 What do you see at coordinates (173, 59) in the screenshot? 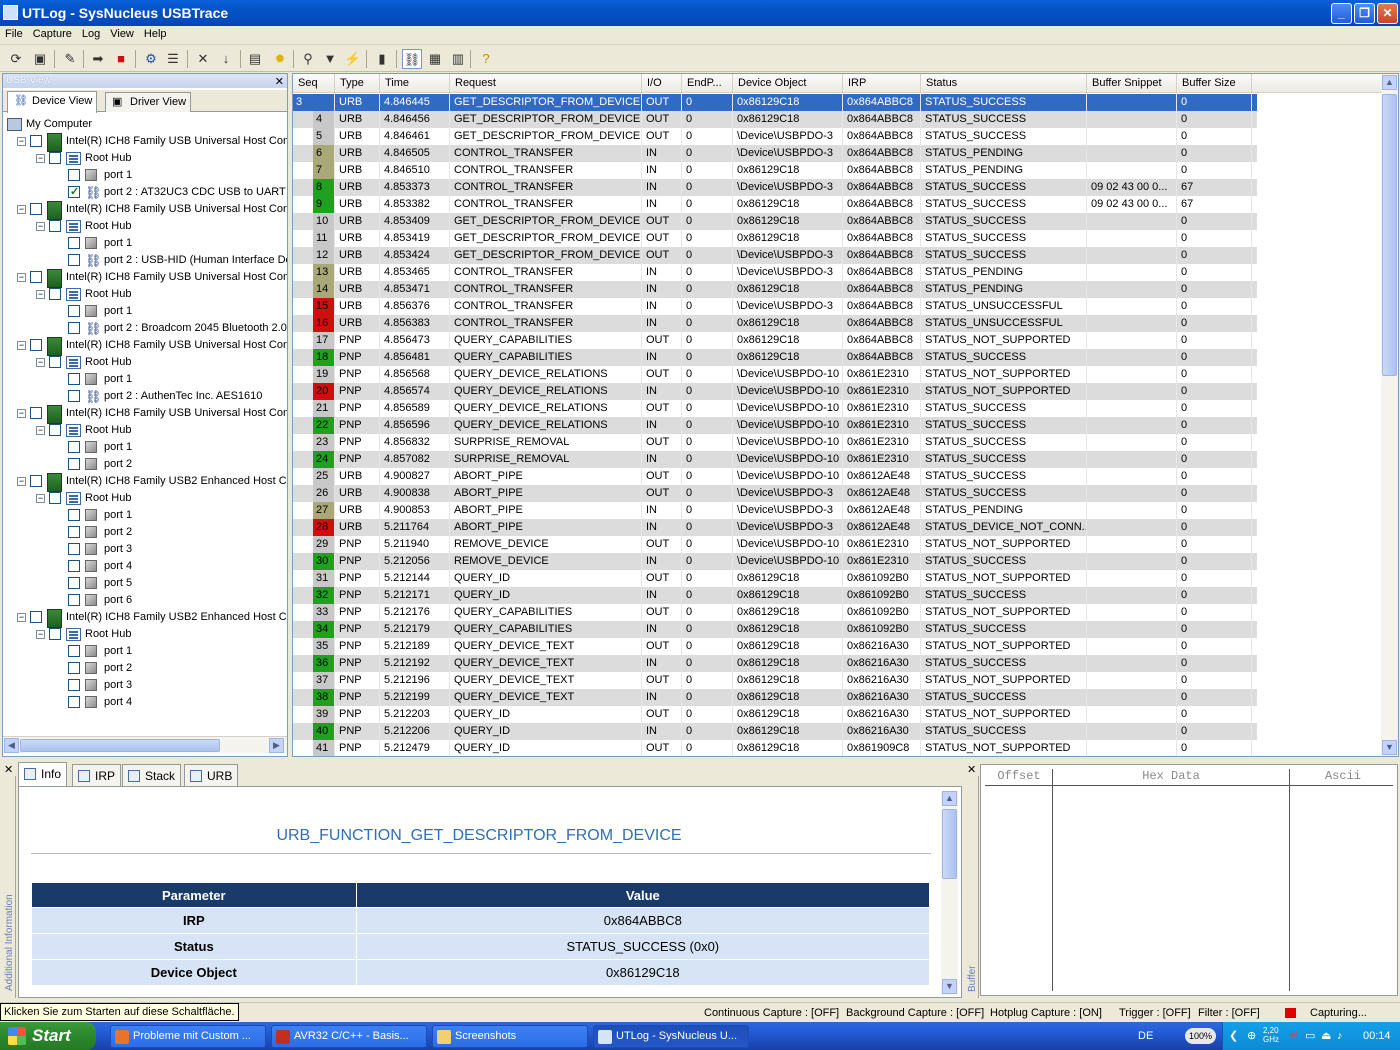
I see `list-icon: ☰` at bounding box center [173, 59].